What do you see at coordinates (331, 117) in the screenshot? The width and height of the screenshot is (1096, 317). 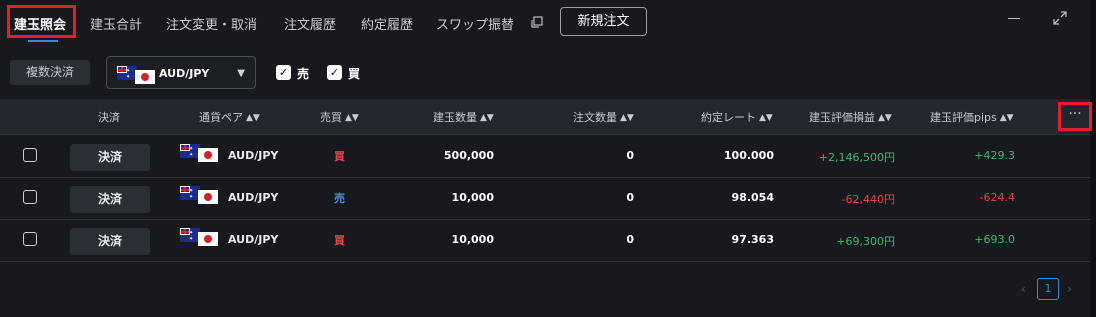 I see `column-header-side-label: 売買` at bounding box center [331, 117].